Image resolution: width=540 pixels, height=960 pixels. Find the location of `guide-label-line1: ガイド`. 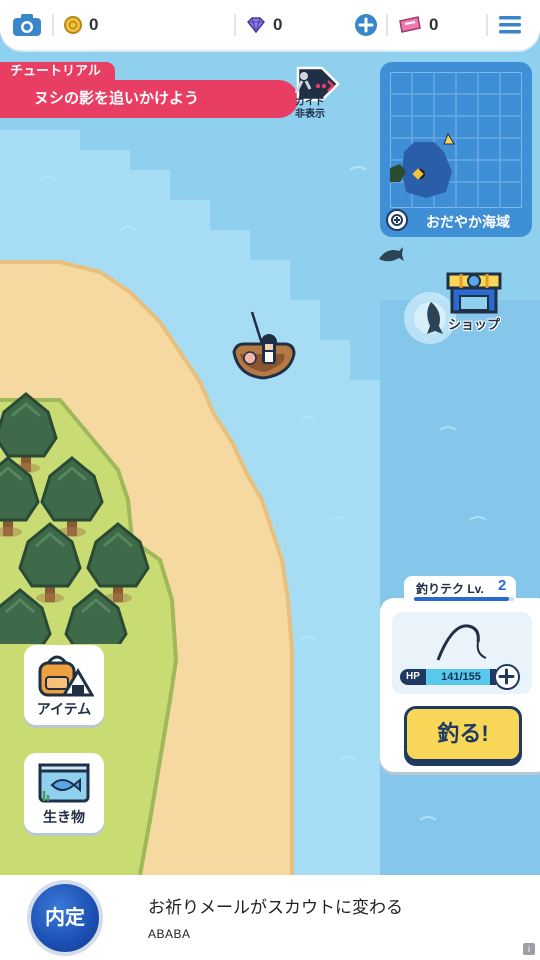

guide-label-line1: ガイド is located at coordinates (310, 102).